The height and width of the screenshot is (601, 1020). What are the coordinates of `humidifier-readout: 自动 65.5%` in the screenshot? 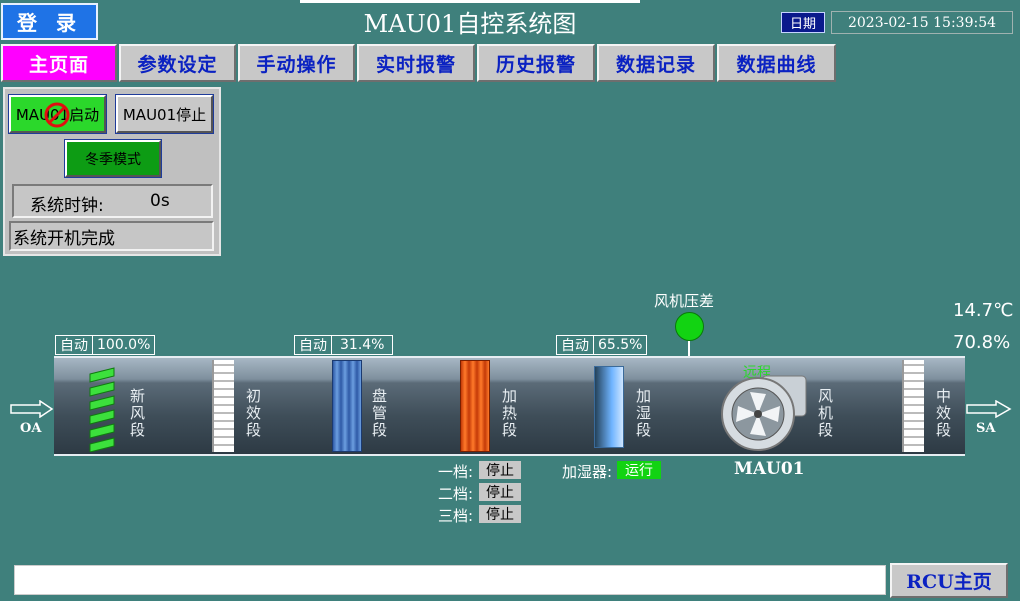 It's located at (602, 345).